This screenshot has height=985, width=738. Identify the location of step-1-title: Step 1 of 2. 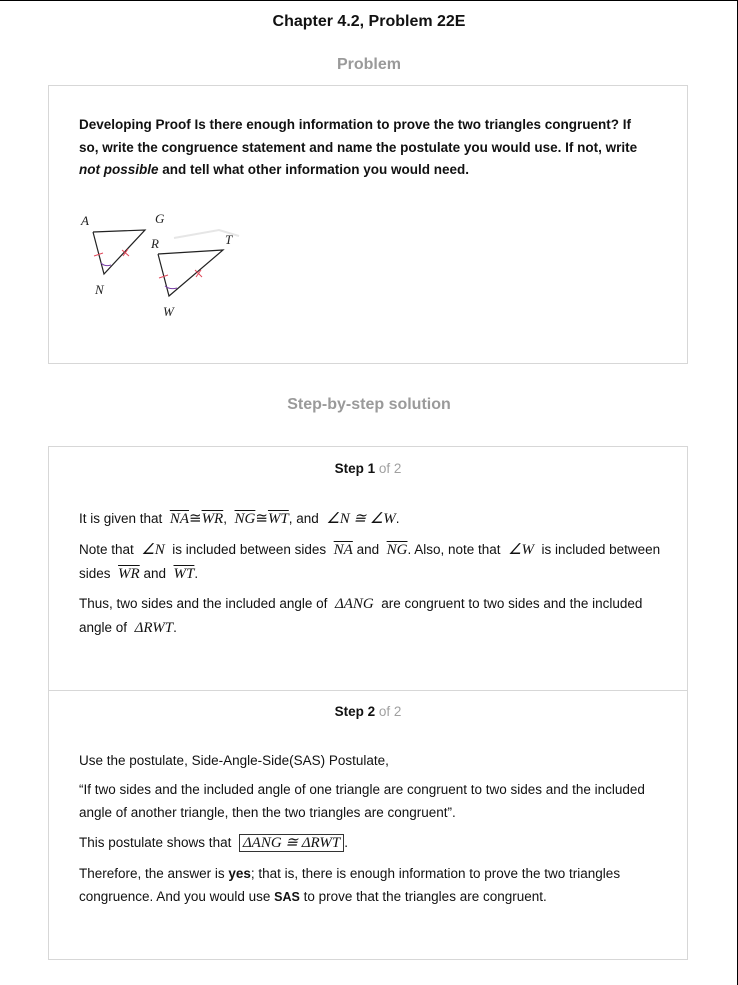
(368, 468).